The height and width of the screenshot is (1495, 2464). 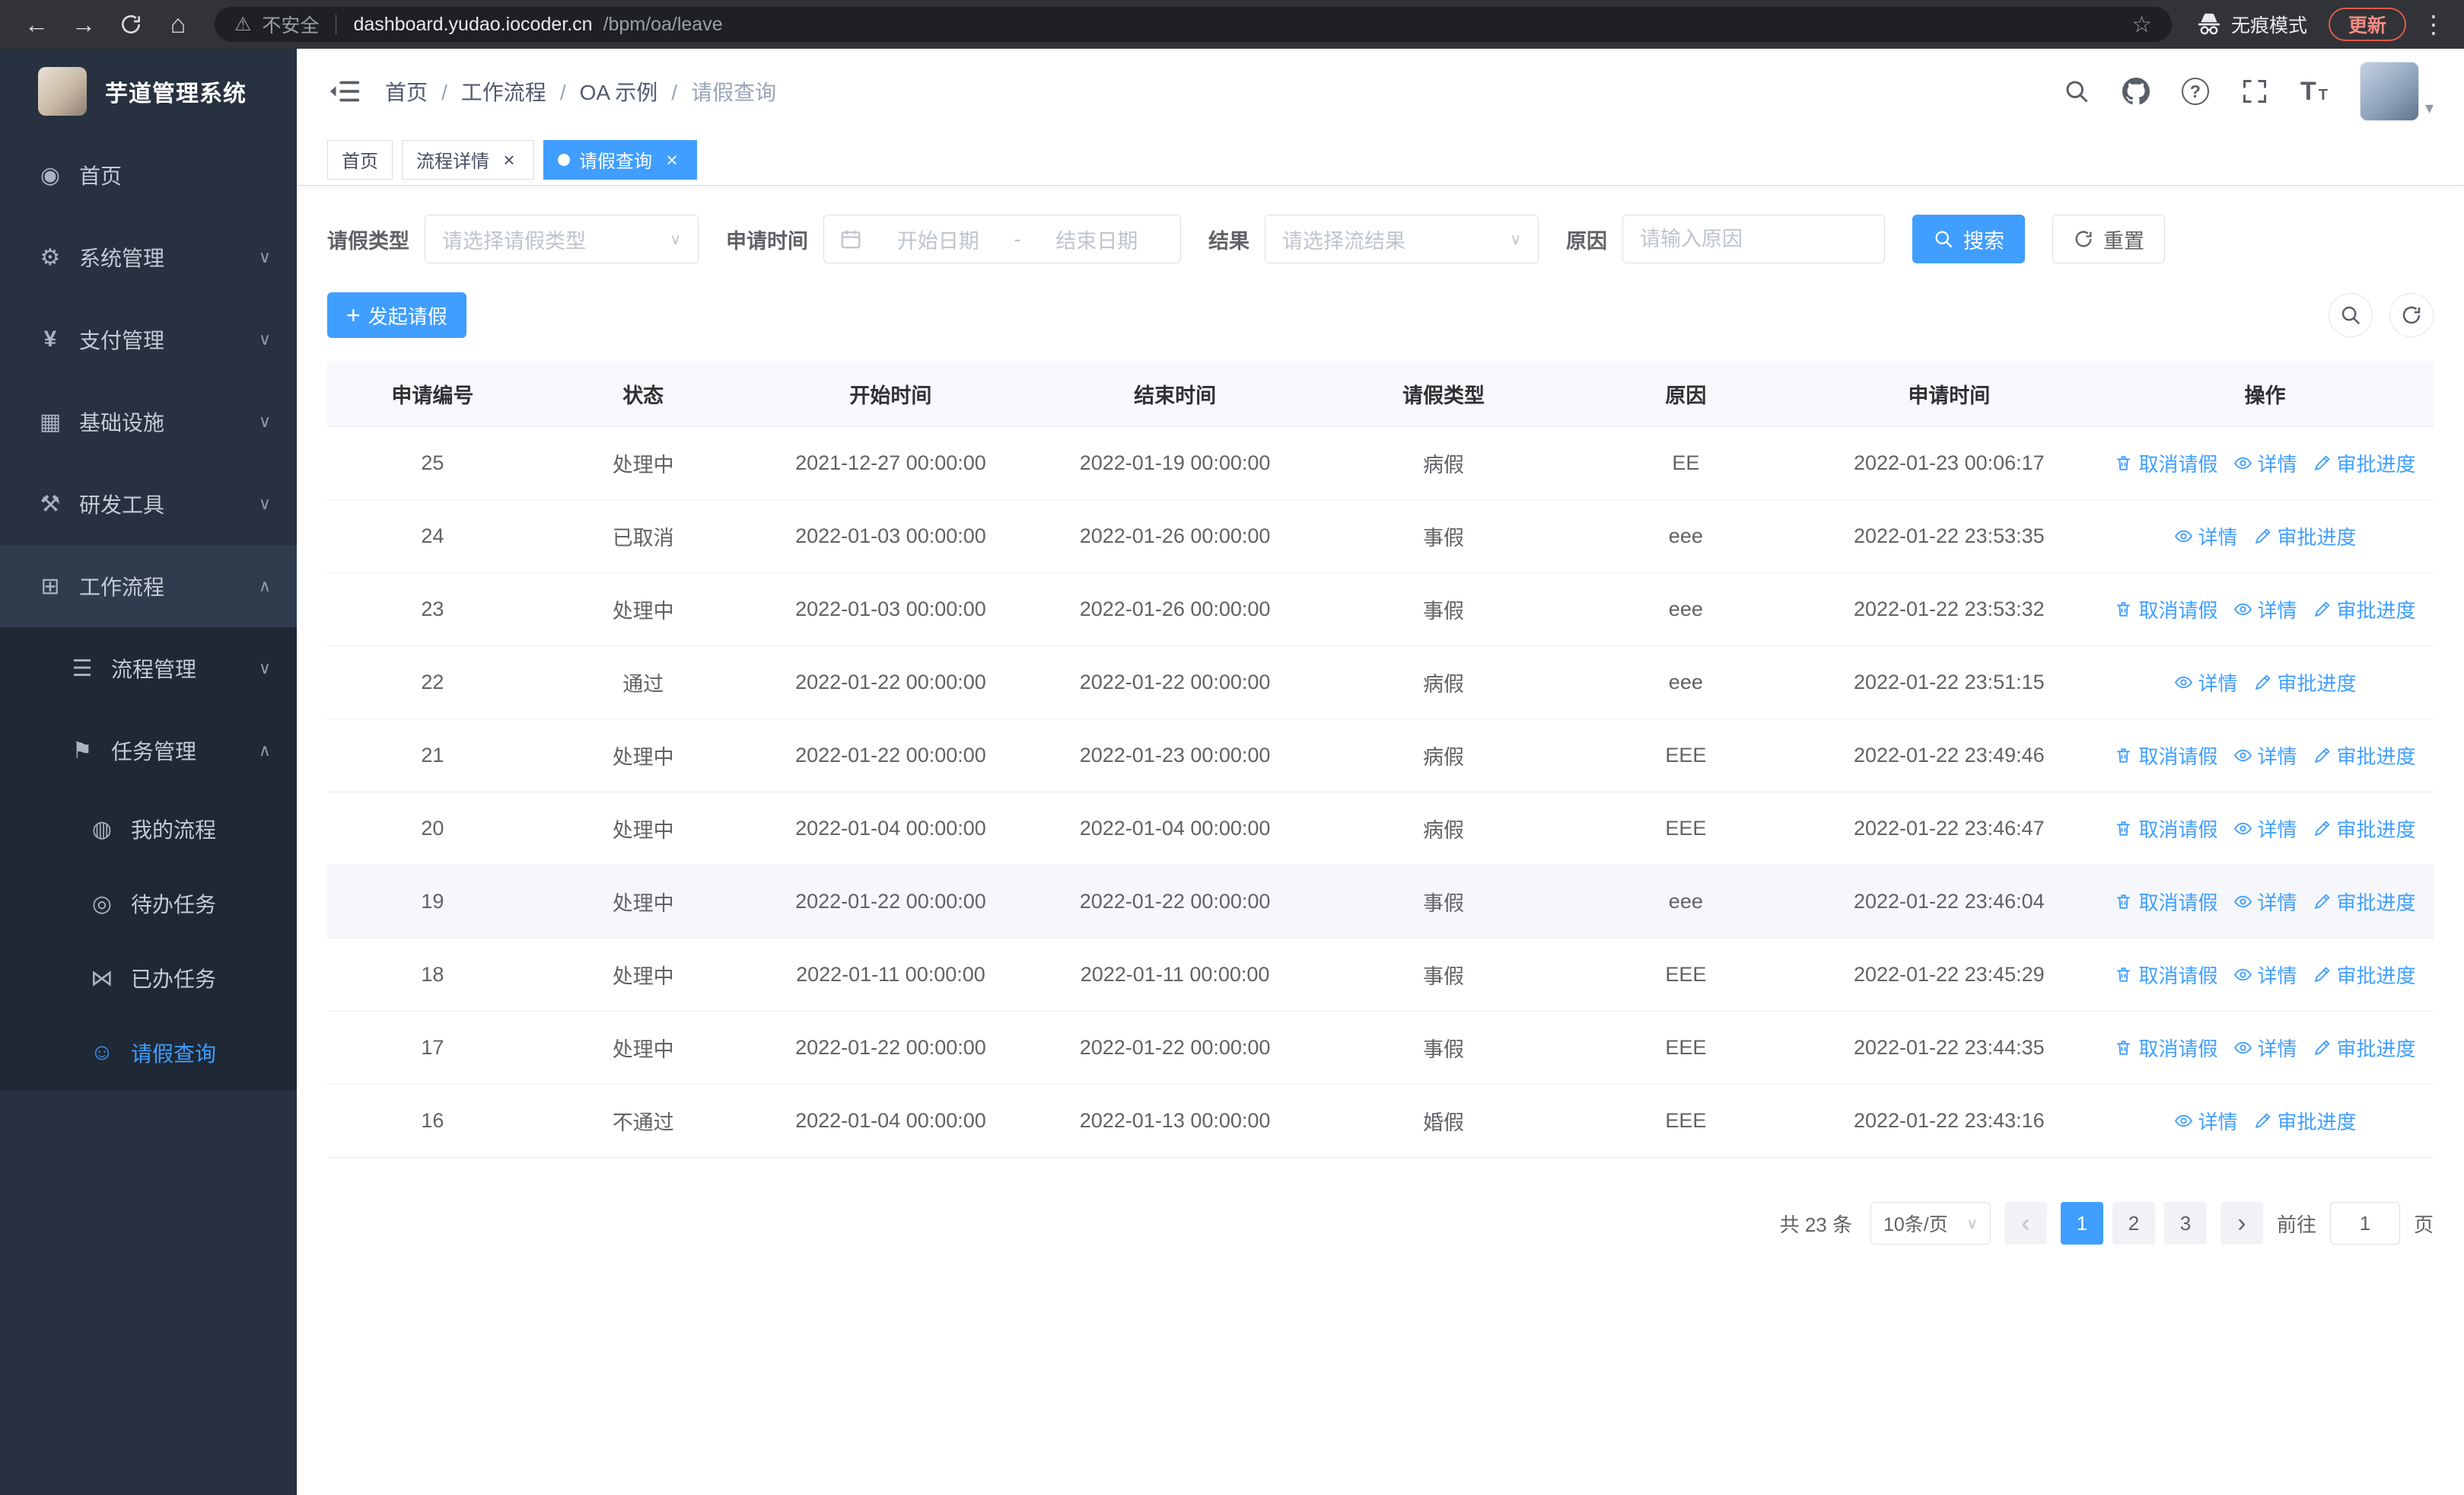 I want to click on reason-filter: 原因, so click(x=1725, y=239).